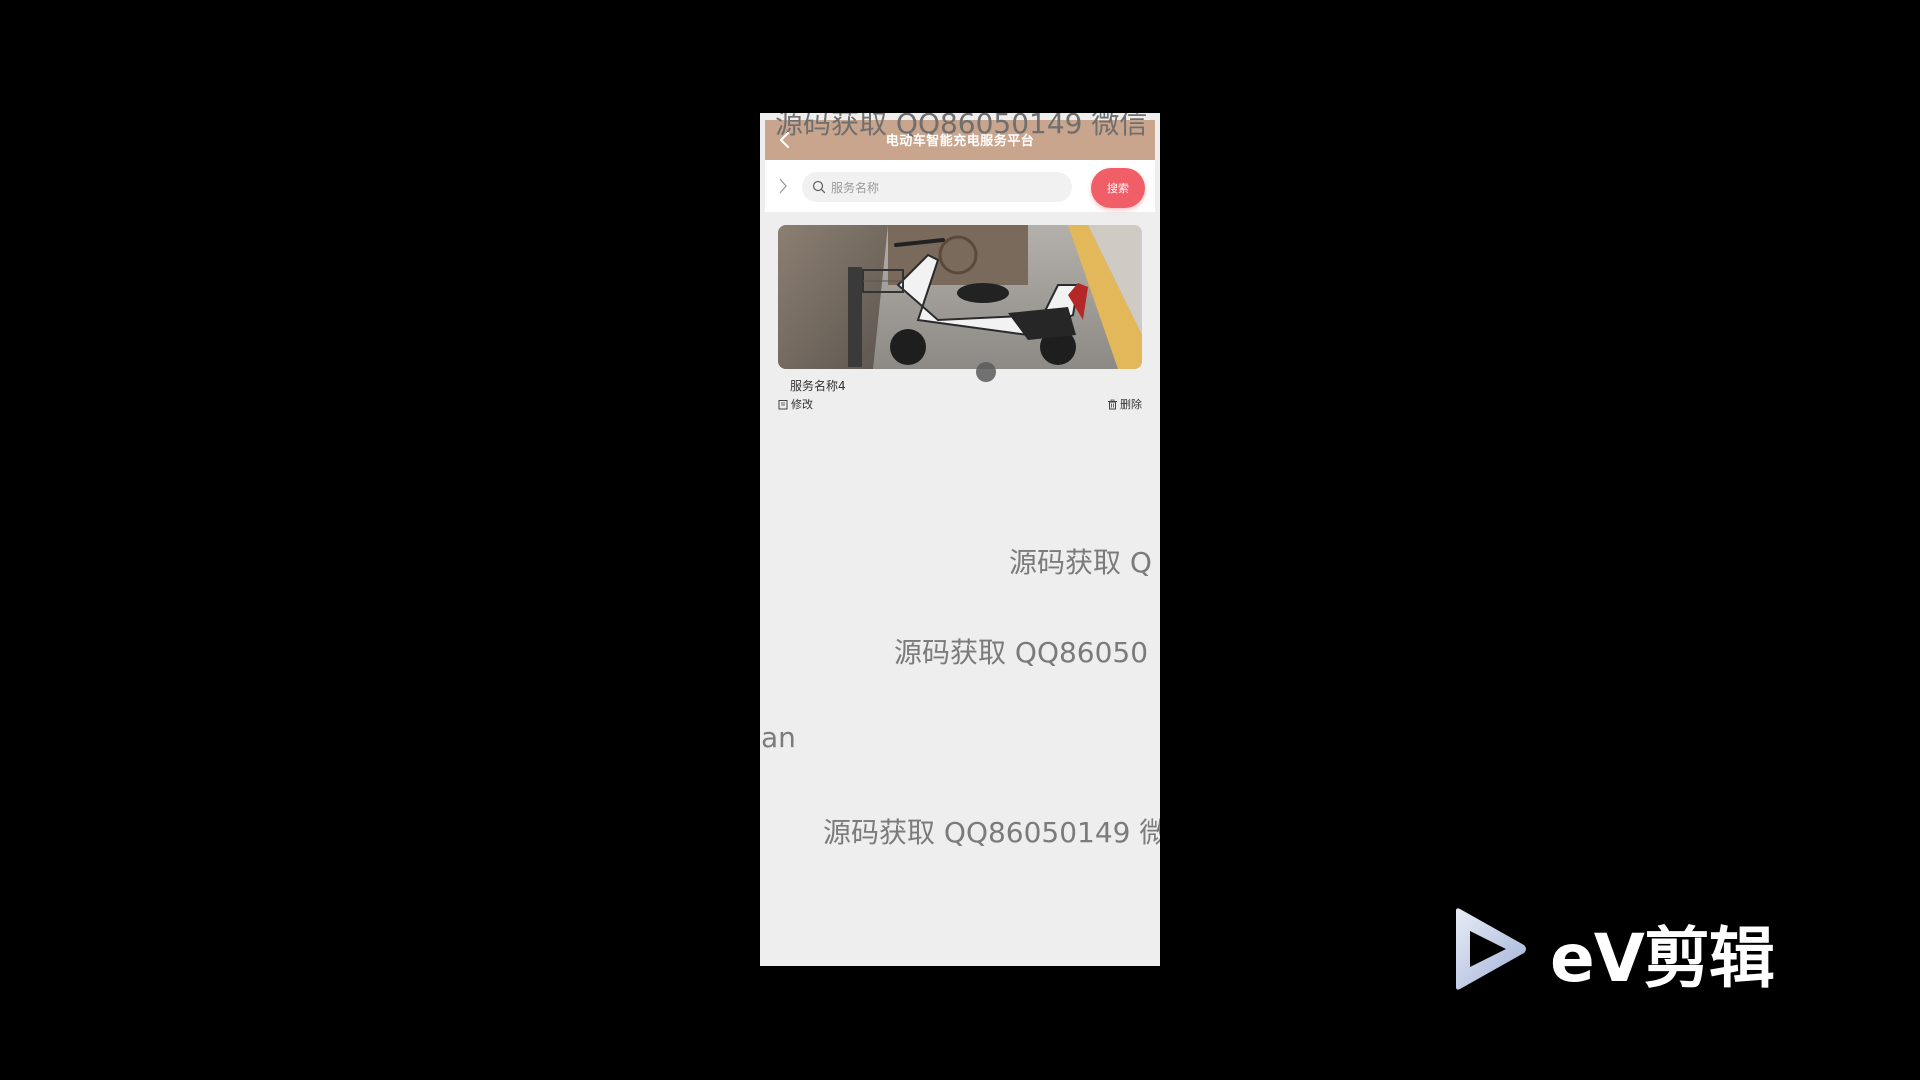 The width and height of the screenshot is (1920, 1080). I want to click on watermark-text: 源码获取 QQ86050, so click(1021, 652).